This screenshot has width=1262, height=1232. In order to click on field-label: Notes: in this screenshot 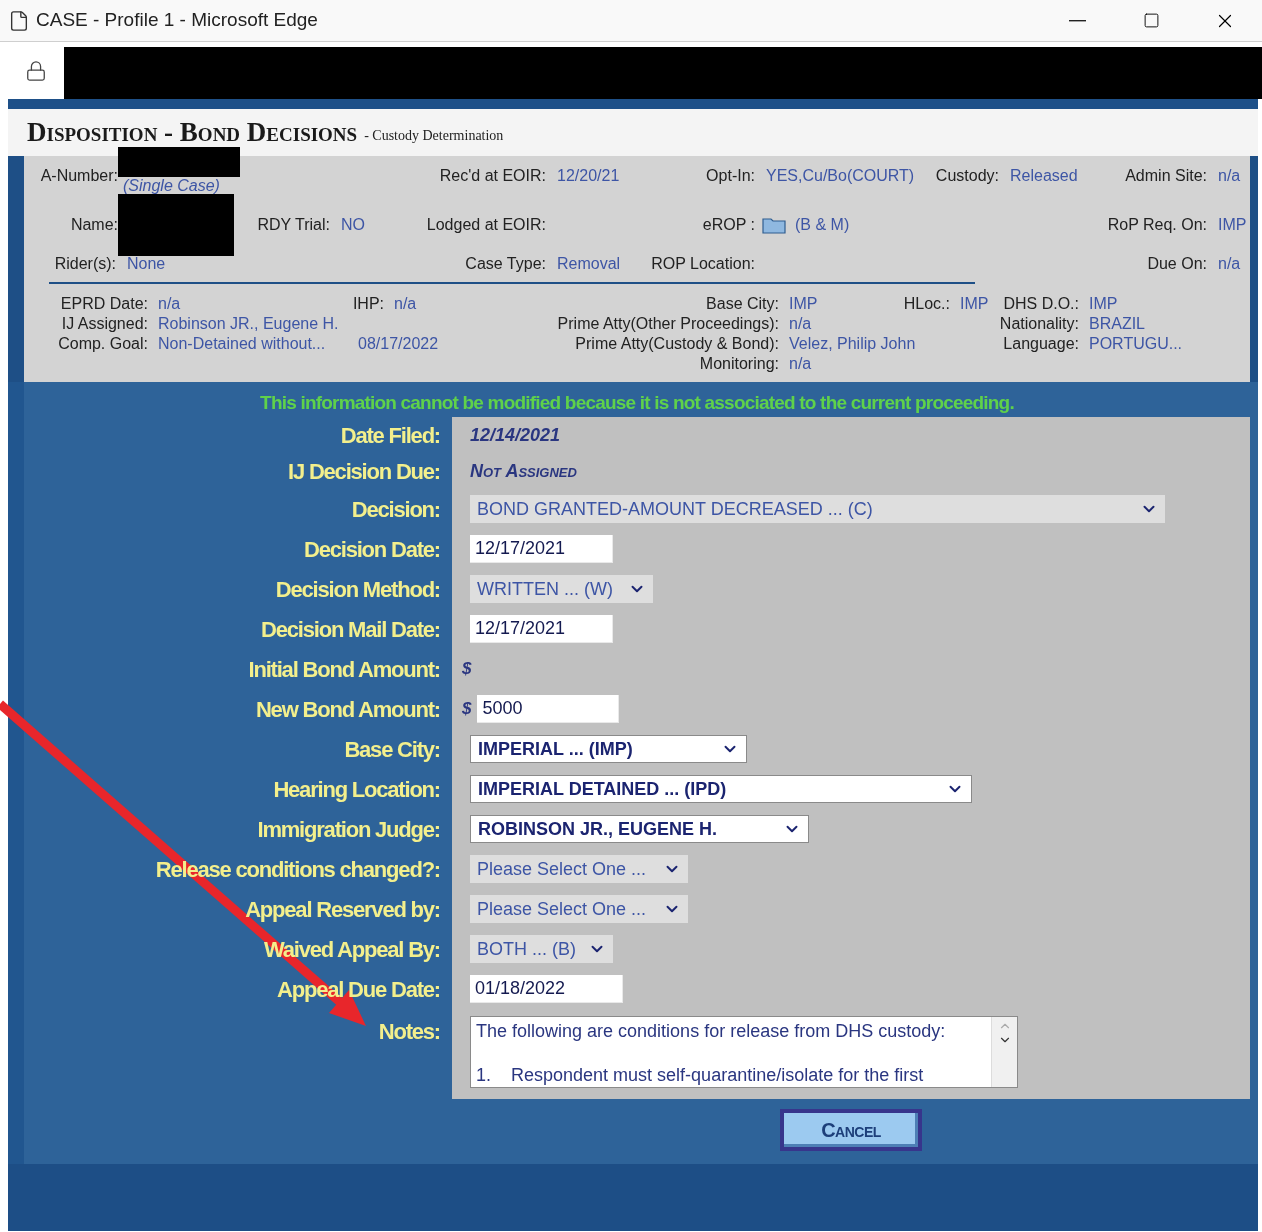, I will do `click(409, 1032)`.